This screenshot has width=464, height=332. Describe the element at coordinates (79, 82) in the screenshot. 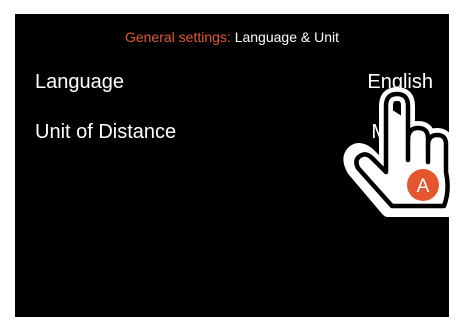

I see `setting-label-language: Language` at that location.